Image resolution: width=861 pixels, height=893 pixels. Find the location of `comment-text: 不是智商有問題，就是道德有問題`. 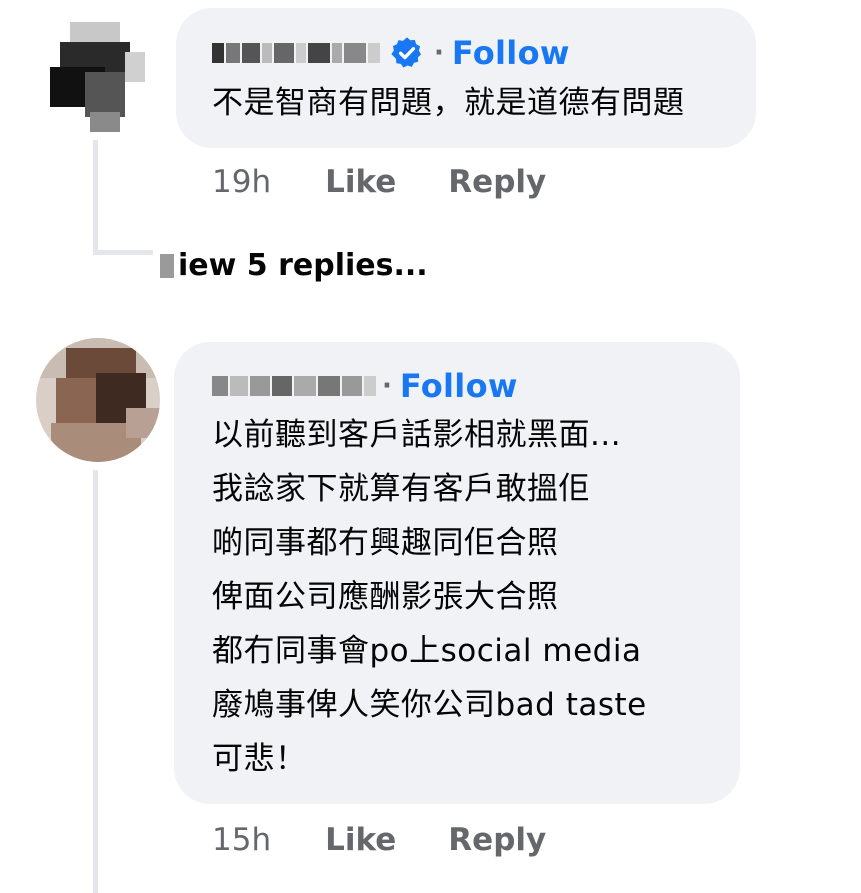

comment-text: 不是智商有問題，就是道德有問題 is located at coordinates (448, 103).